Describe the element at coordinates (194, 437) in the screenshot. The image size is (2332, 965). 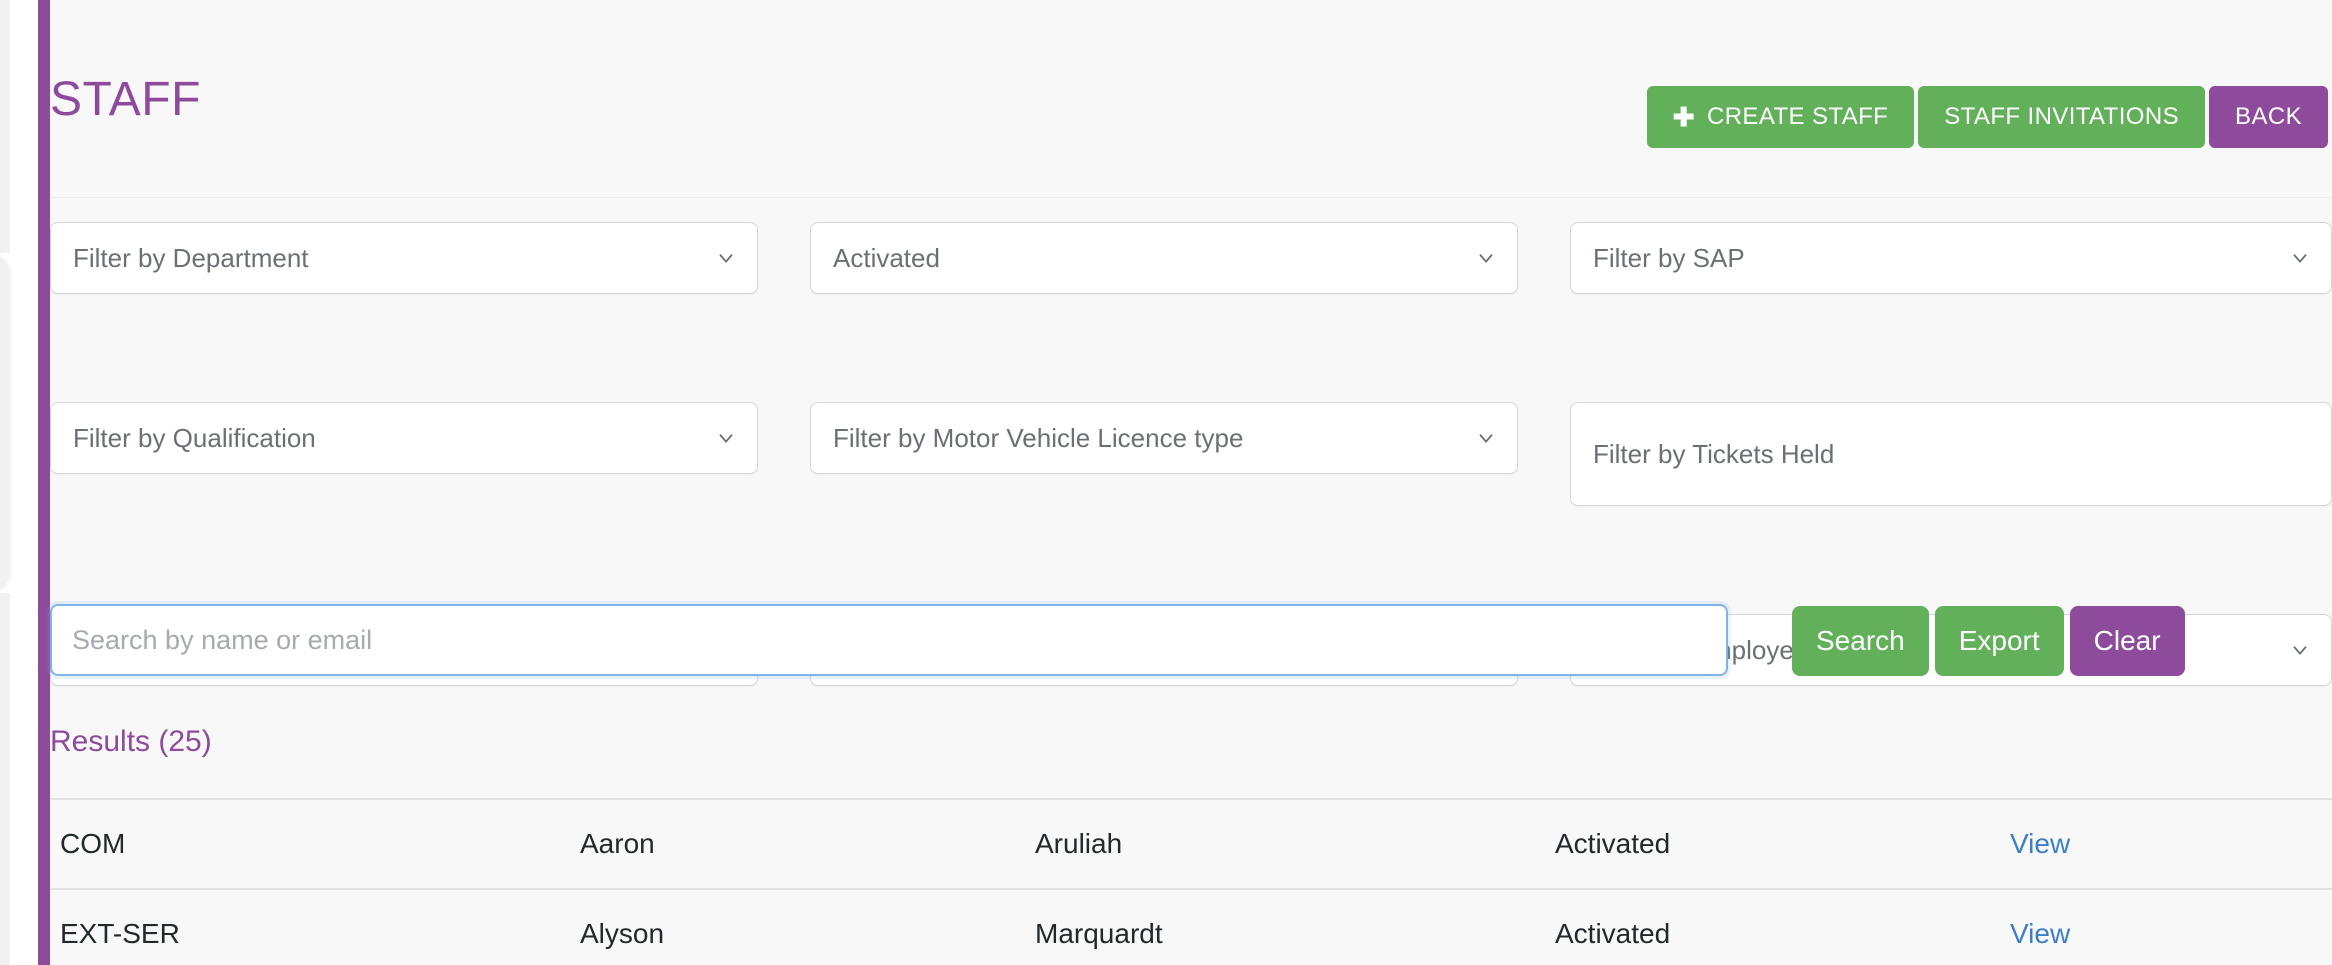
I see `filter-by-qualification-value: Filter by Qualification` at that location.